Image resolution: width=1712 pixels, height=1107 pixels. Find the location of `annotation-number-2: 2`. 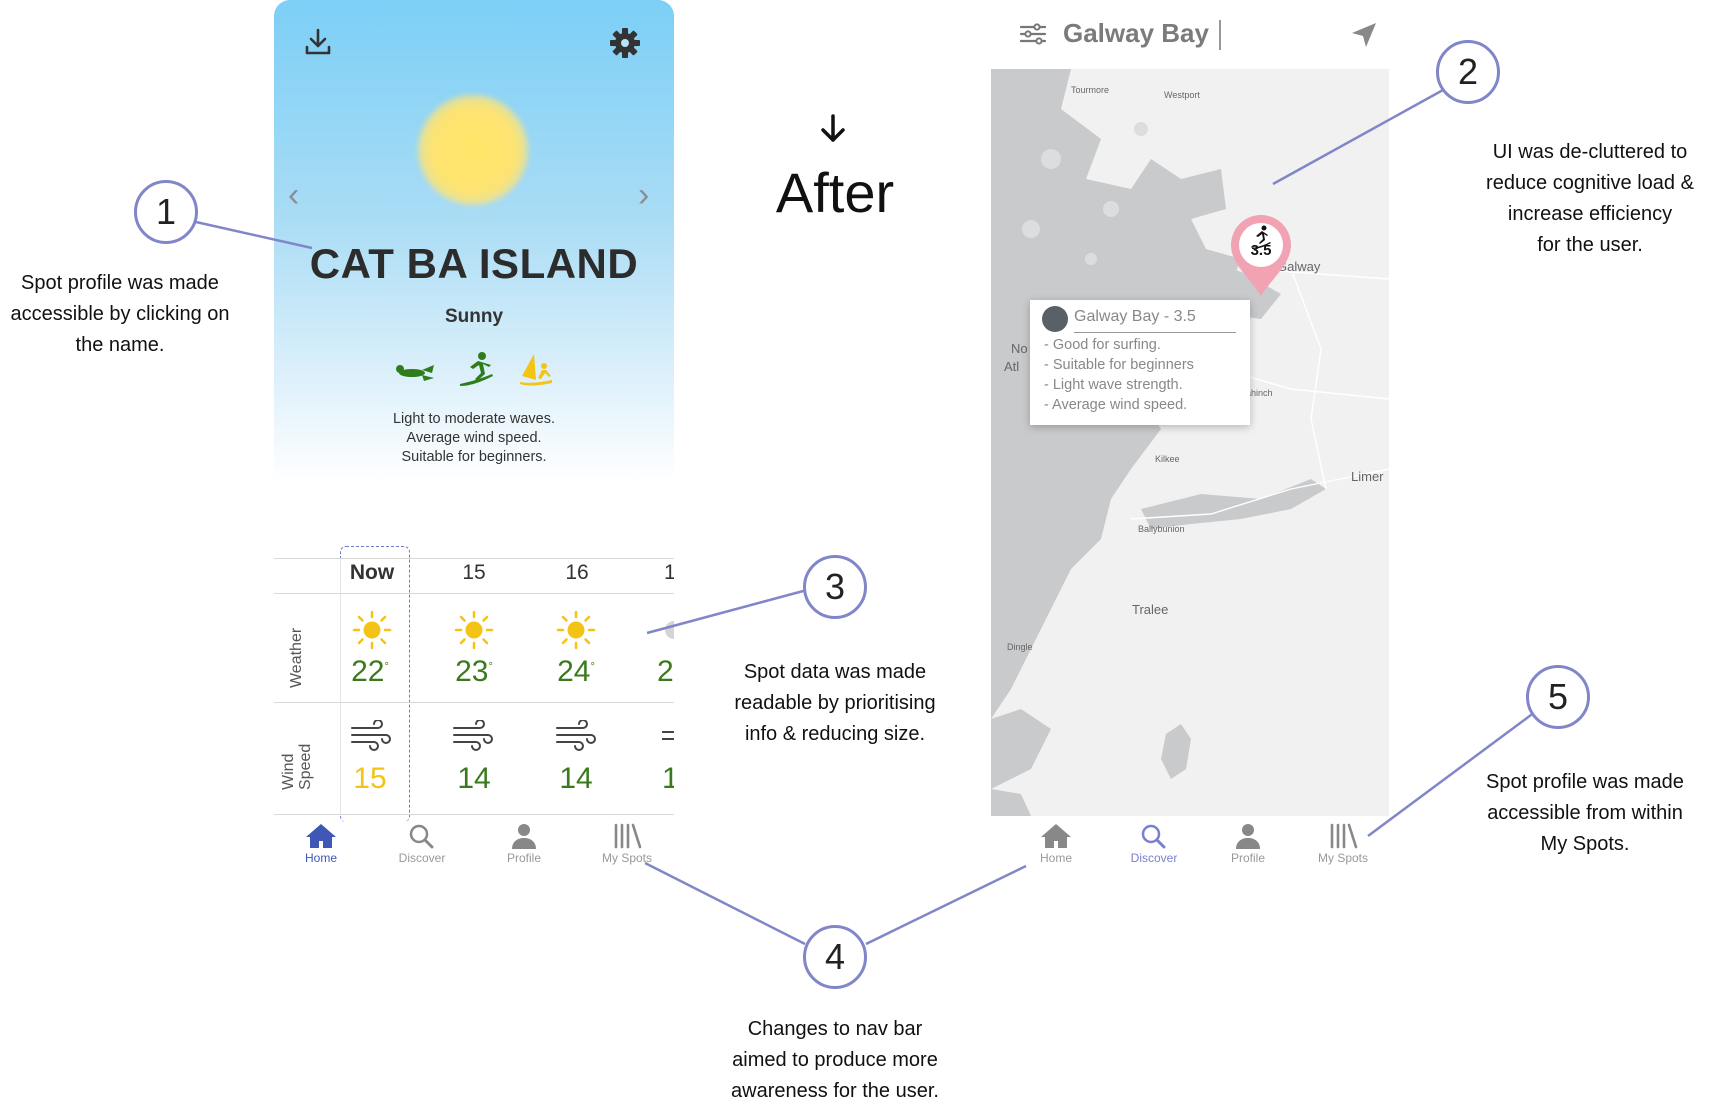

annotation-number-2: 2 is located at coordinates (1468, 72).